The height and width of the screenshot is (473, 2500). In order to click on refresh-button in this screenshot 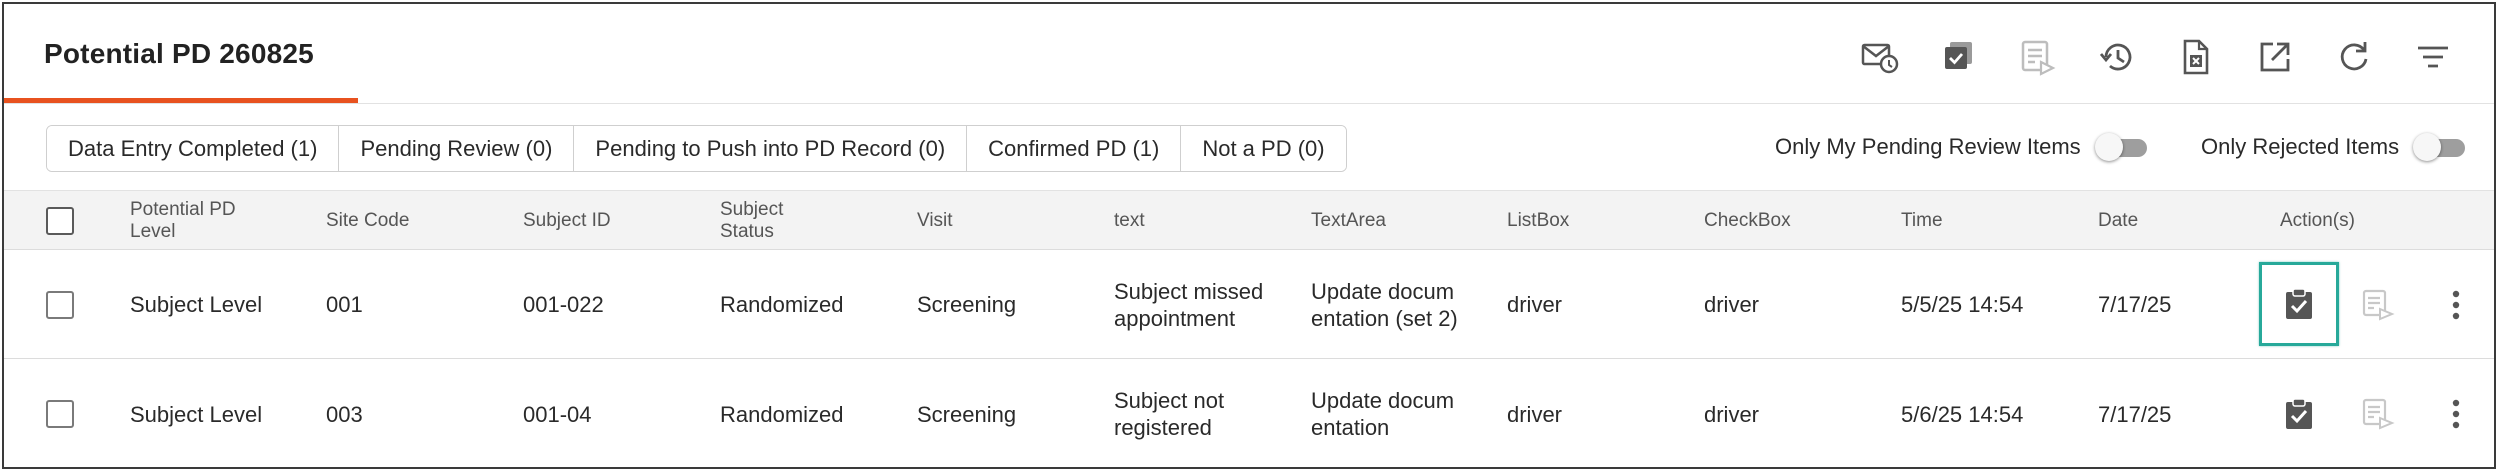, I will do `click(2353, 57)`.